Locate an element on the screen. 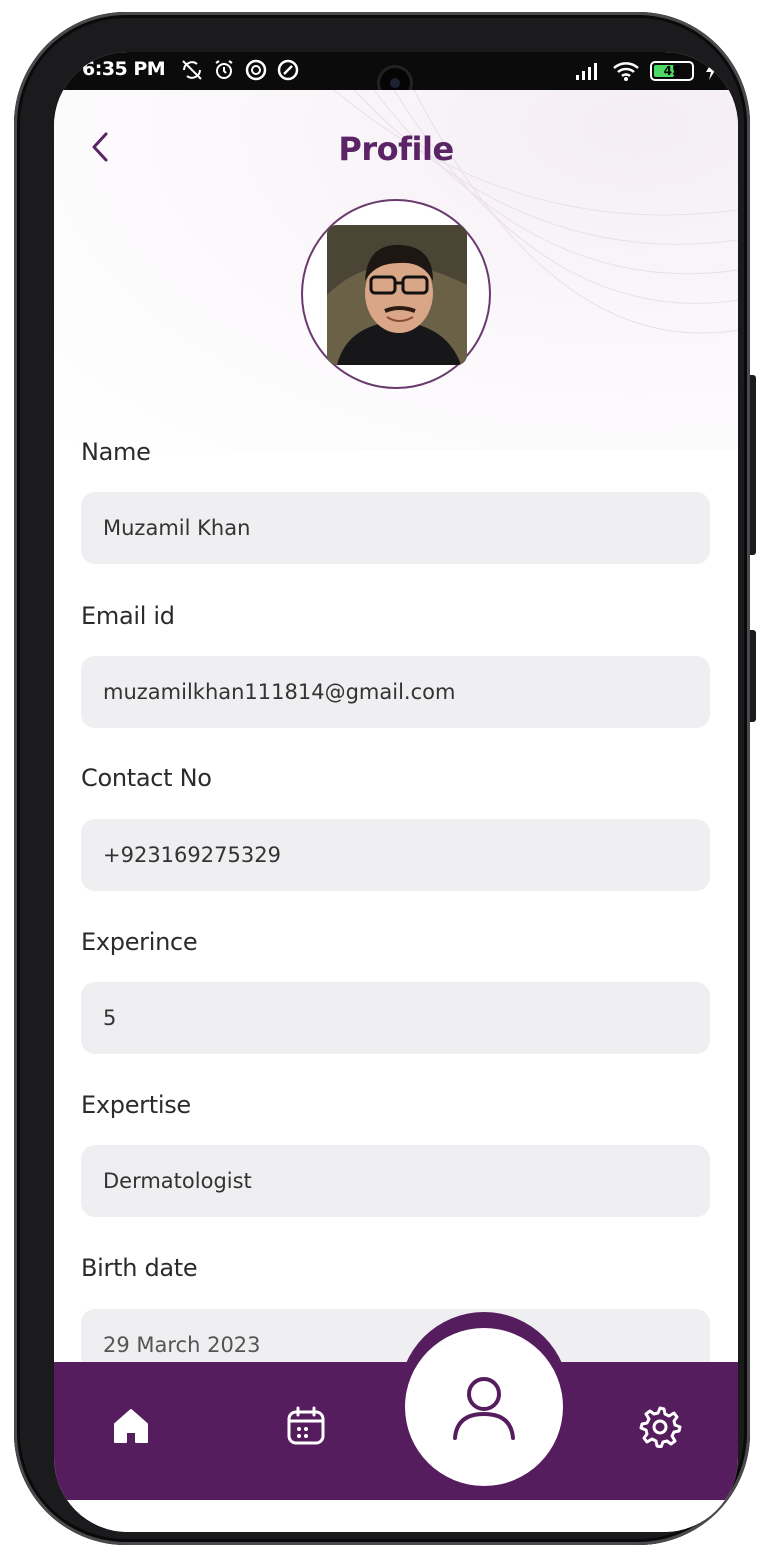  expertise-label: Expertise is located at coordinates (136, 1105).